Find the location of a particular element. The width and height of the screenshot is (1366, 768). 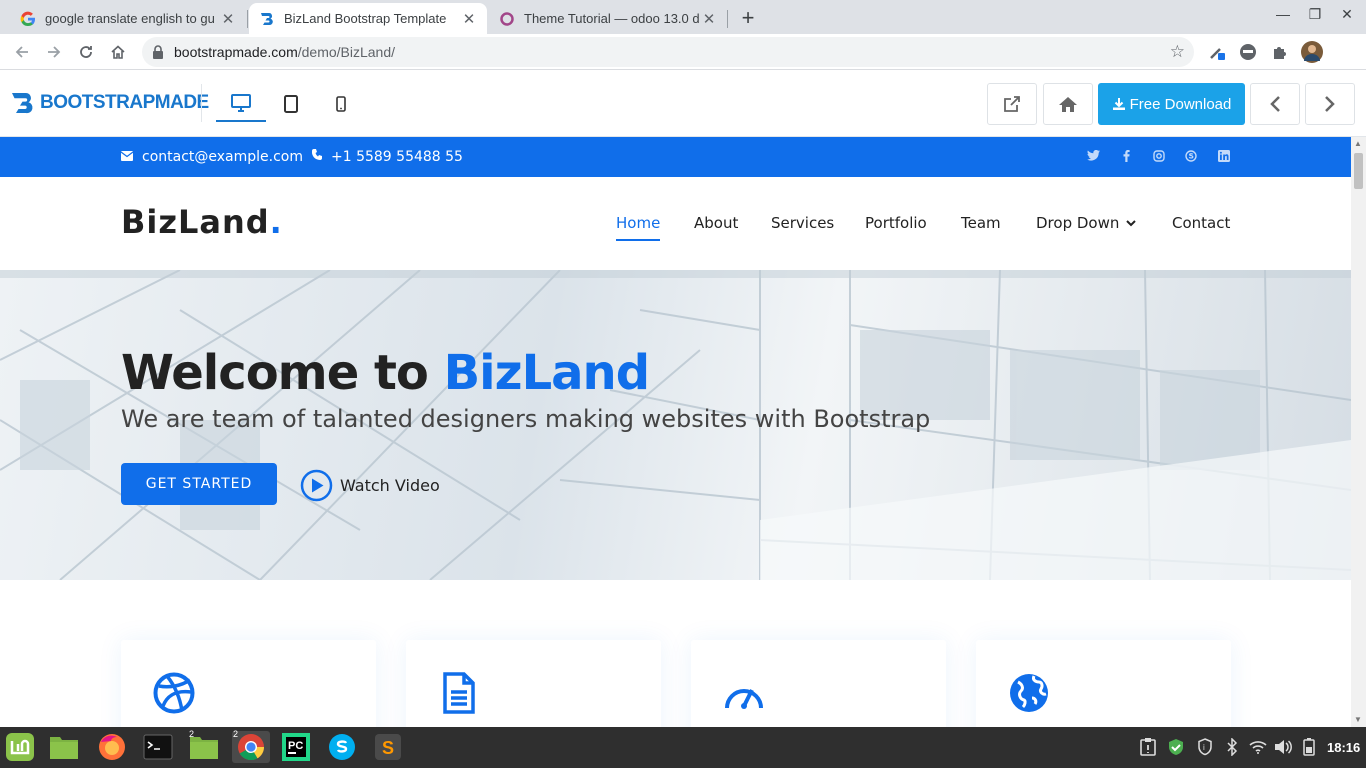

twitter-icon is located at coordinates (1093, 156).